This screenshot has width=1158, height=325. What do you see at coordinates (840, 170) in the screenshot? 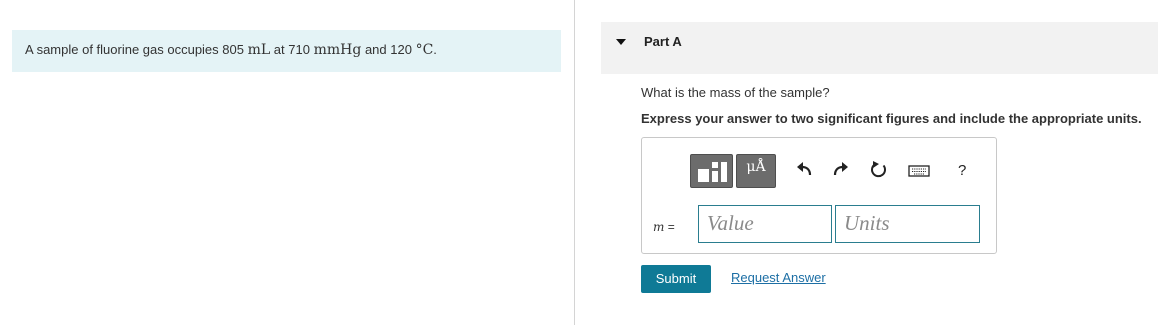
I see `redo-icon` at bounding box center [840, 170].